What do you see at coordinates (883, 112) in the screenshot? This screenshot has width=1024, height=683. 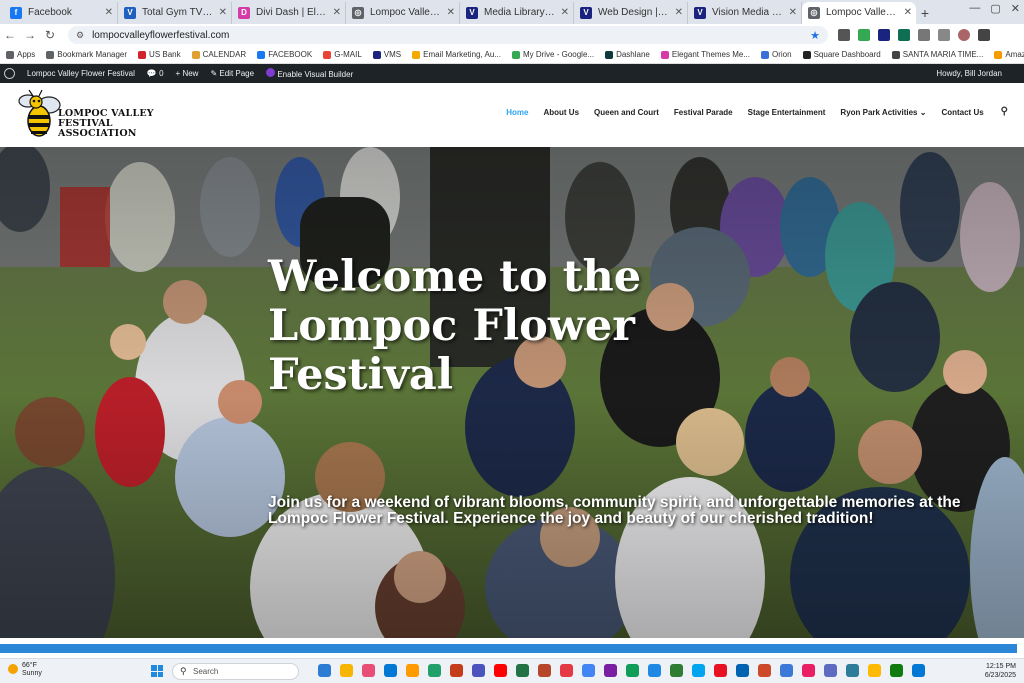 I see `nav-ryon-park-activities: Ryon Park Activities ⌄` at bounding box center [883, 112].